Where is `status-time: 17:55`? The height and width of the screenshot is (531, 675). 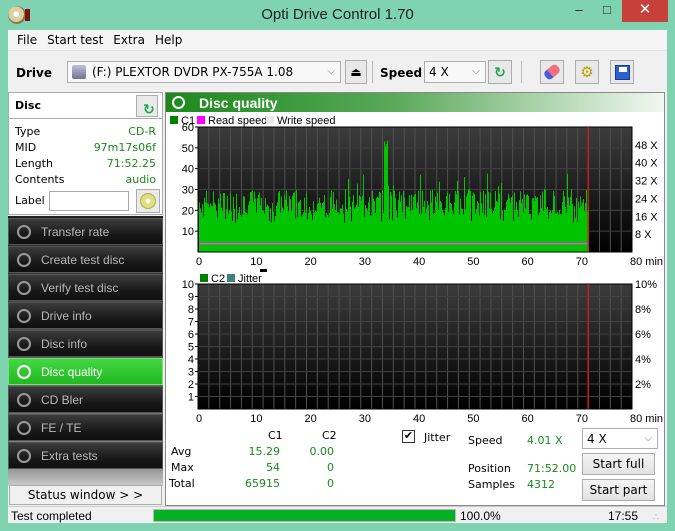 status-time: 17:55 is located at coordinates (623, 516).